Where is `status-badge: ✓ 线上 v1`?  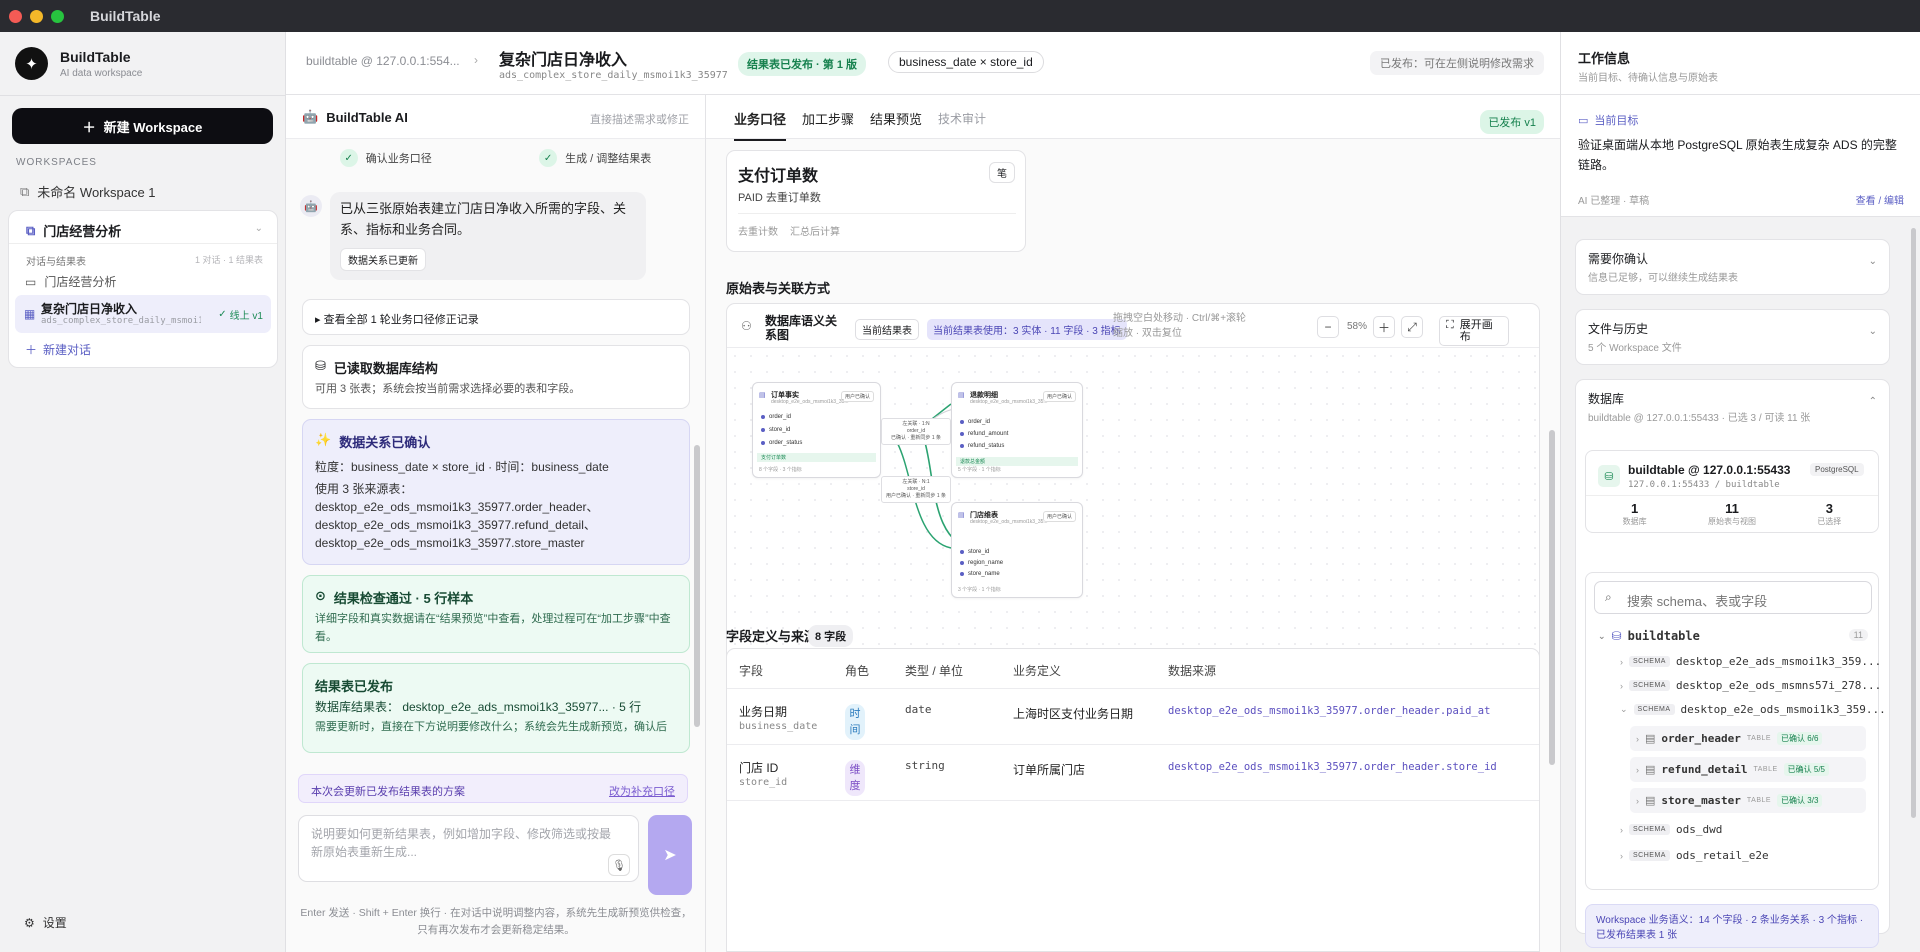 status-badge: ✓ 线上 v1 is located at coordinates (240, 314).